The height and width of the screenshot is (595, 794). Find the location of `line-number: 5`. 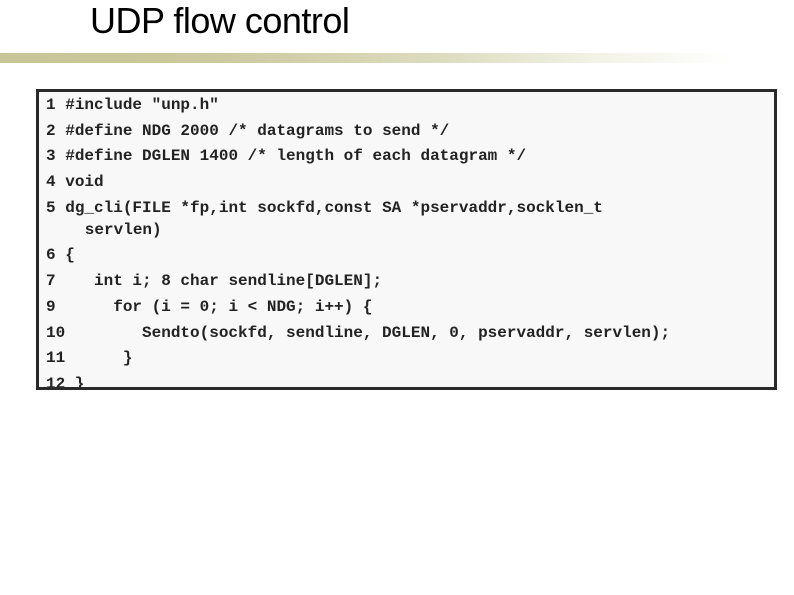

line-number: 5 is located at coordinates (51, 208).